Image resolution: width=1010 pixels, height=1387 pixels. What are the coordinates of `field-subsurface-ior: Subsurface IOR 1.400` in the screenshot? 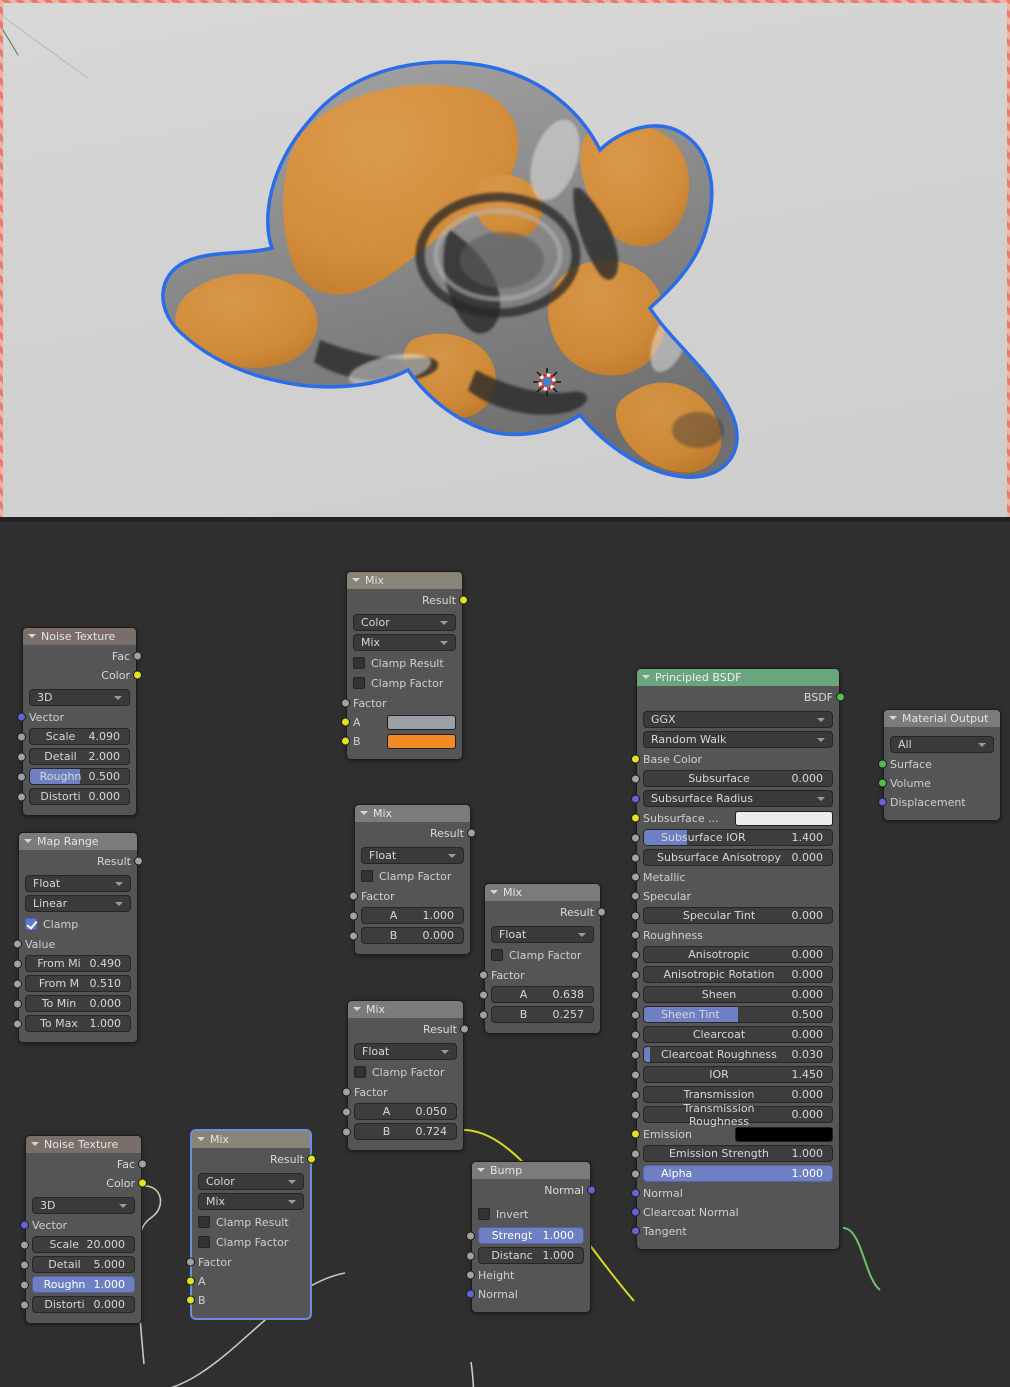 It's located at (732, 837).